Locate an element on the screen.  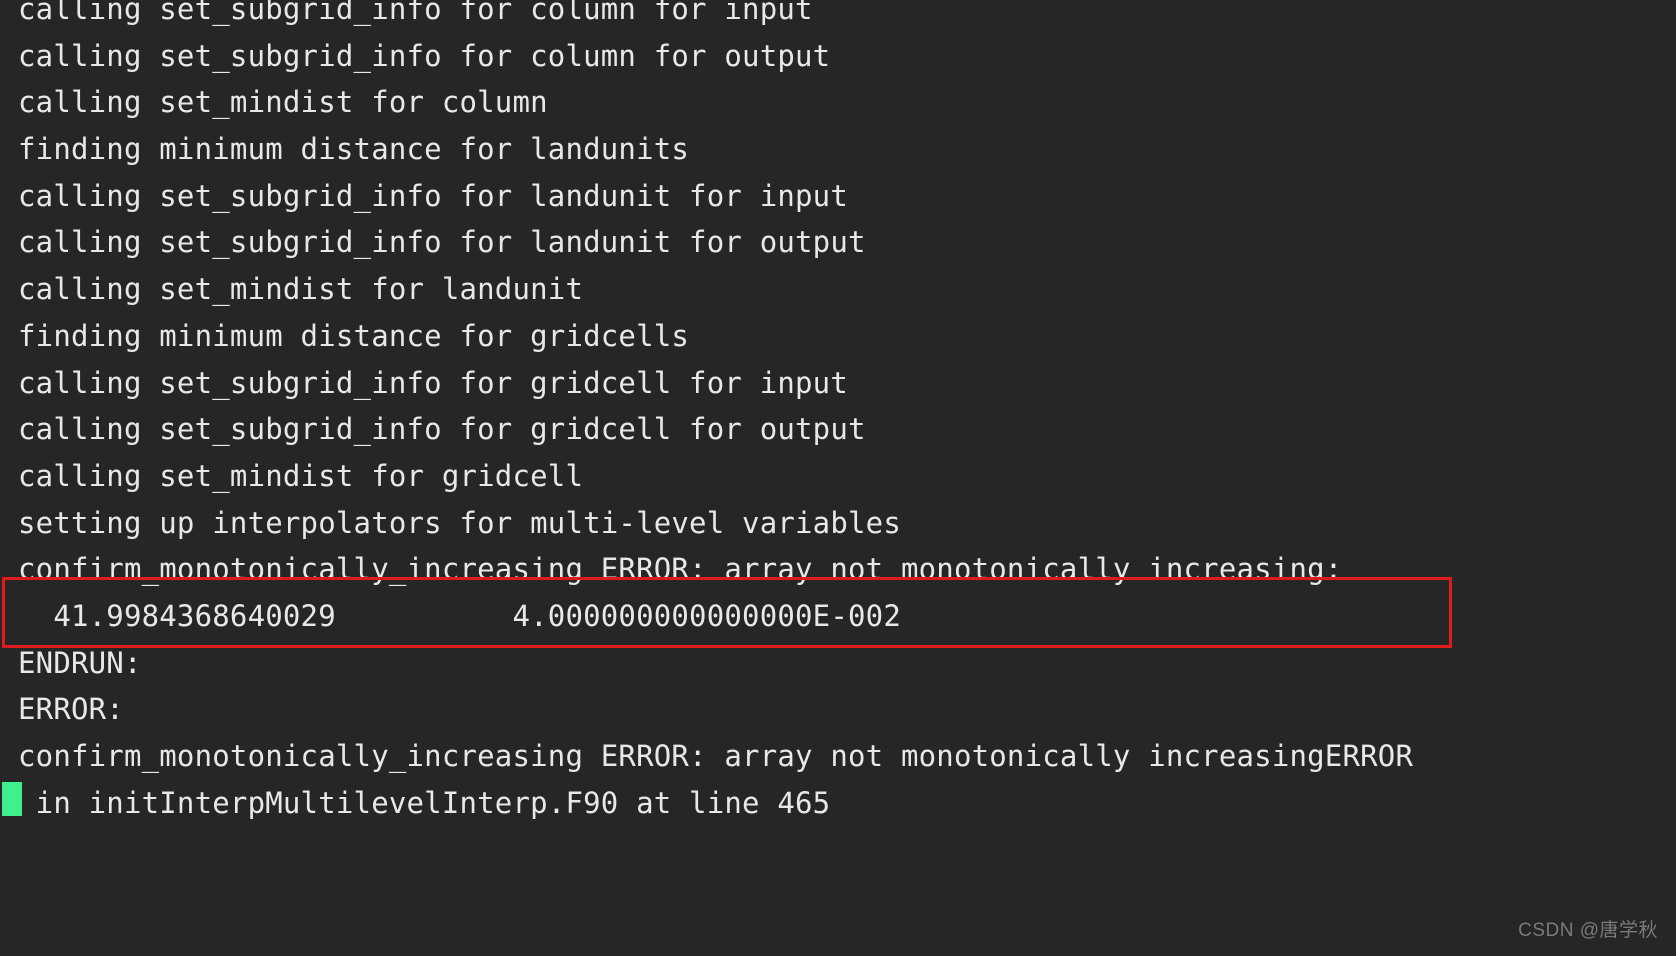
terminal-line-error-label: ERROR: is located at coordinates (71, 709).